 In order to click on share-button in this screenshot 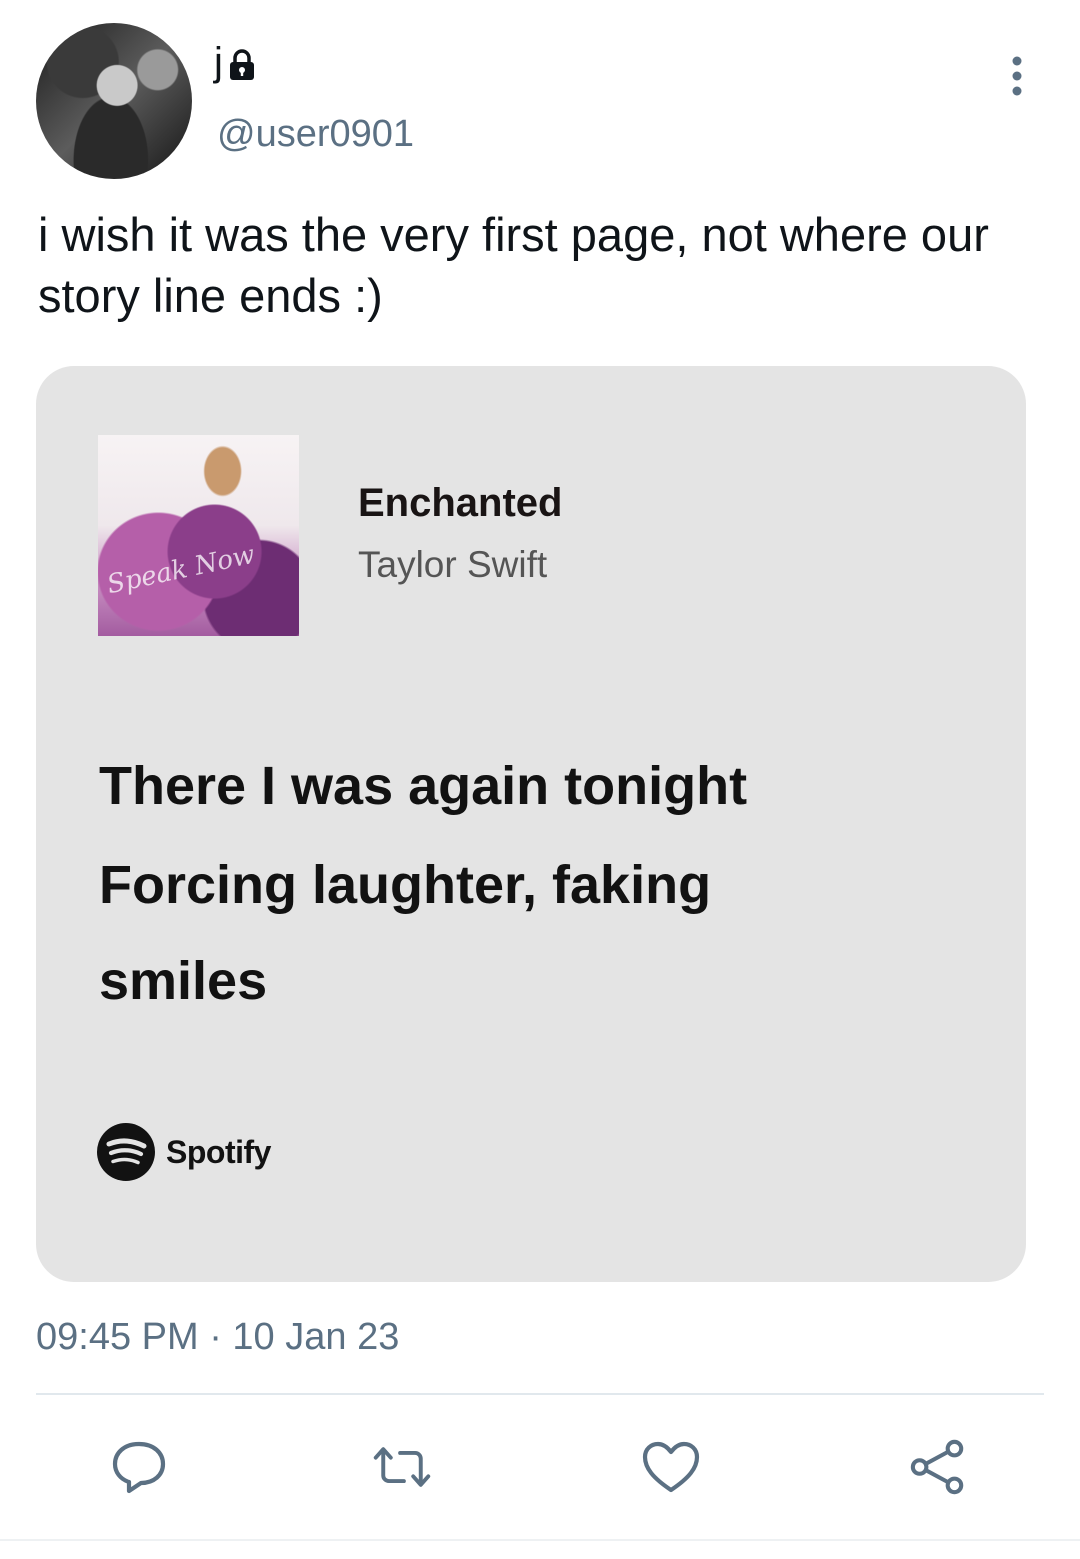, I will do `click(938, 1467)`.